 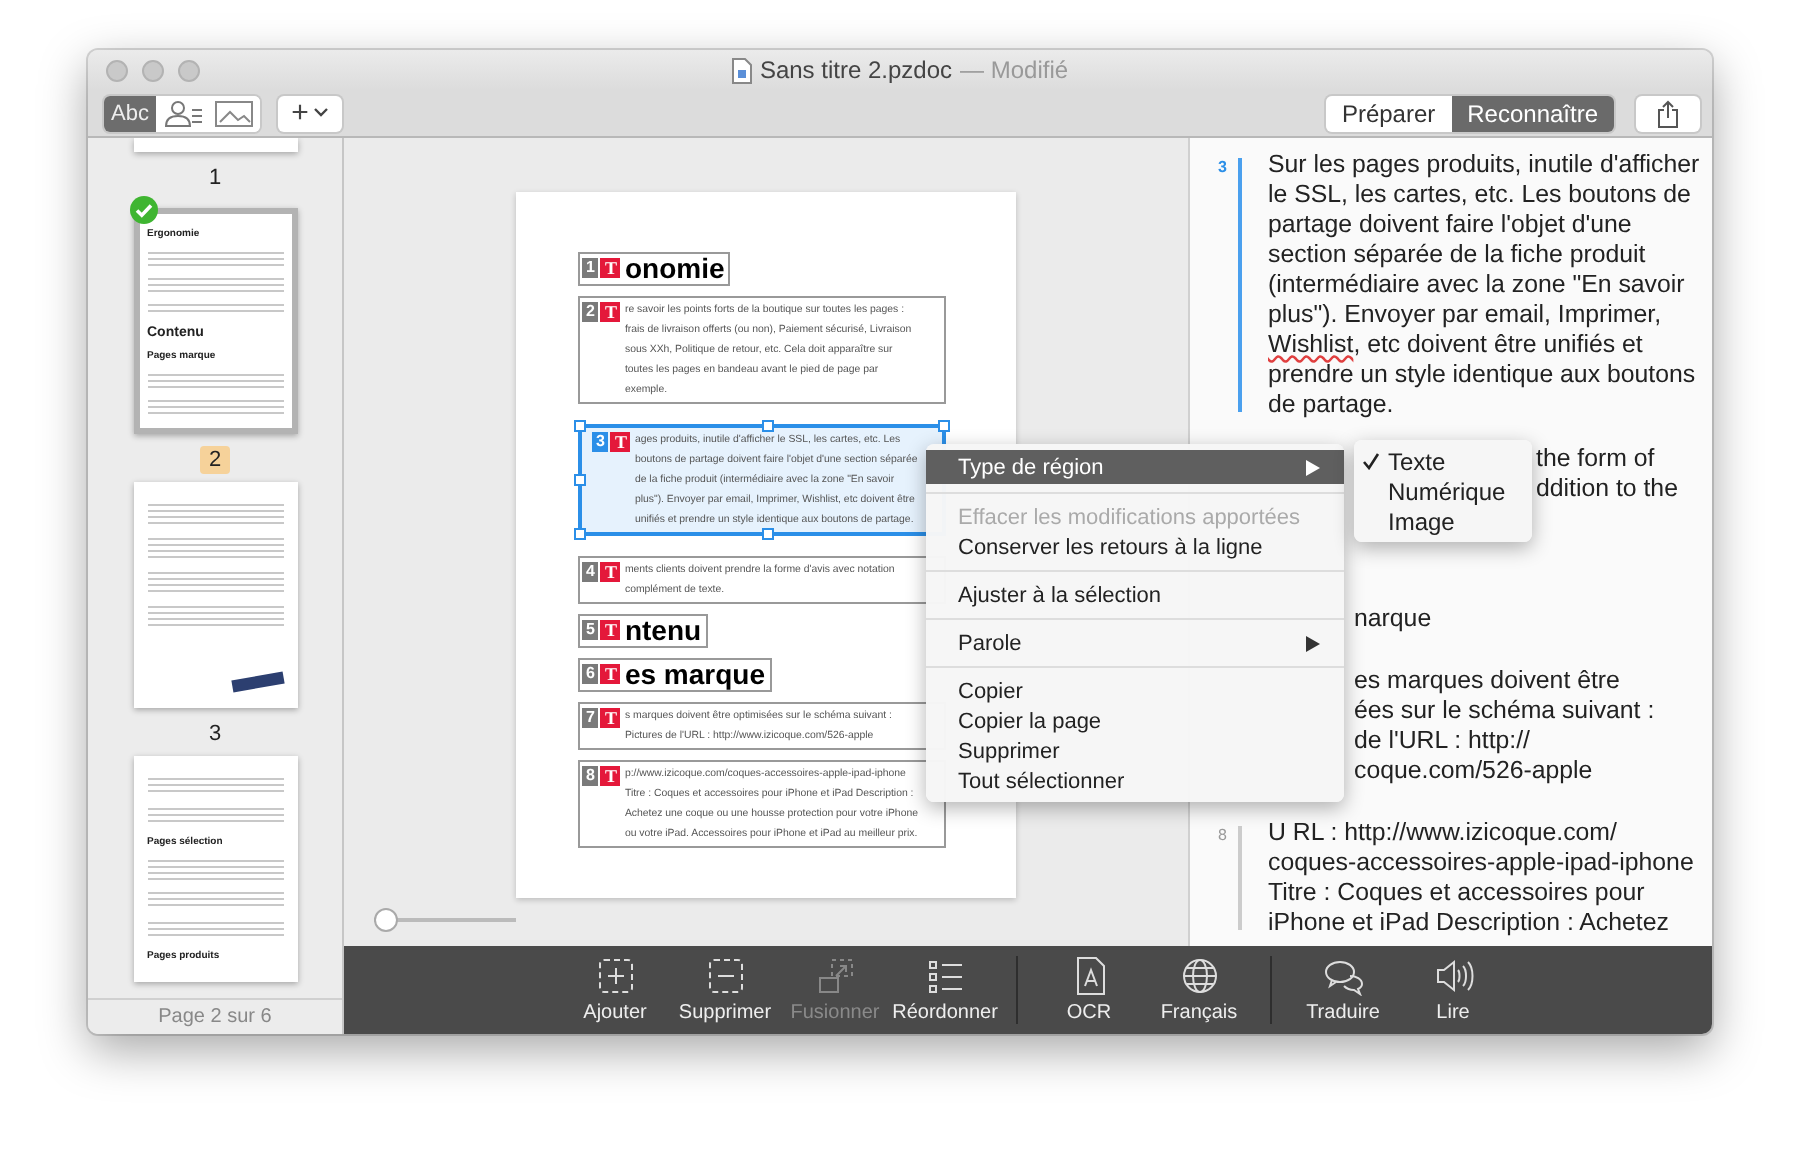 What do you see at coordinates (1135, 781) in the screenshot?
I see `menu-item: Tout sélectionner` at bounding box center [1135, 781].